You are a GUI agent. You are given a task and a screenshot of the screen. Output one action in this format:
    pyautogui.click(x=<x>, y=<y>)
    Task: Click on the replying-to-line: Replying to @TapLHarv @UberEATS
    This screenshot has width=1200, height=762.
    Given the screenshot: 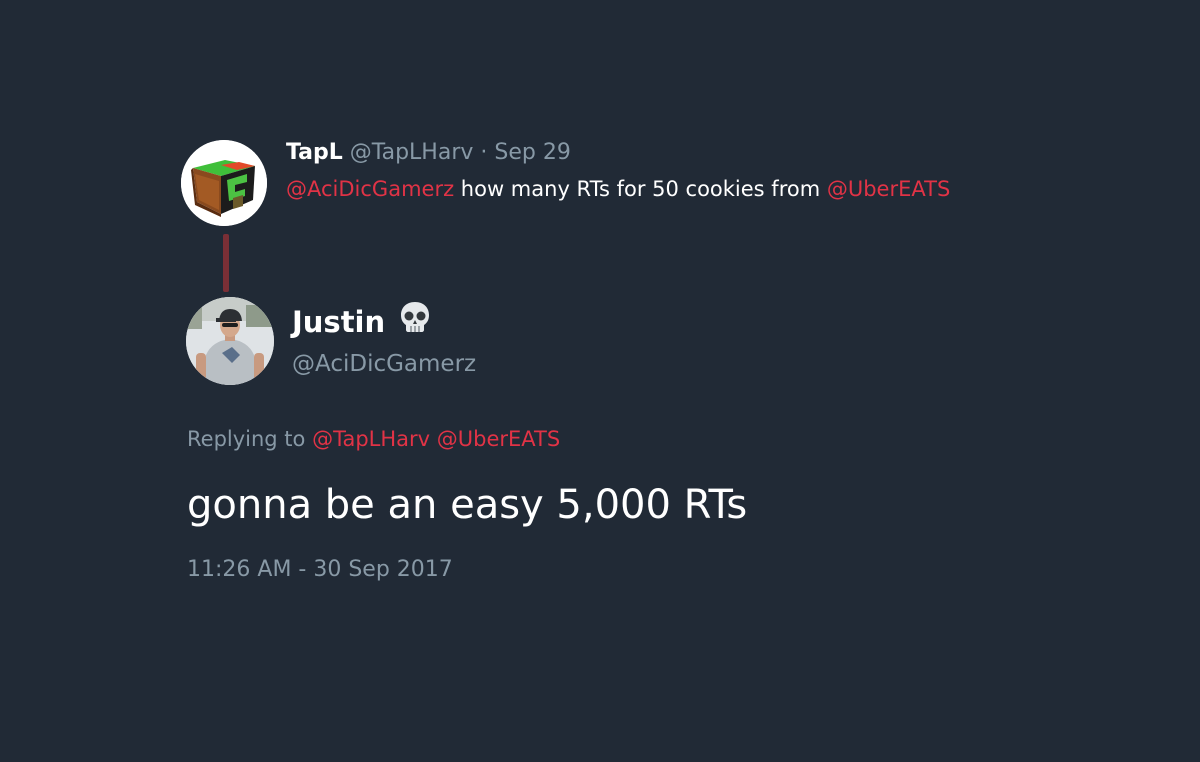 What is the action you would take?
    pyautogui.click(x=373, y=439)
    